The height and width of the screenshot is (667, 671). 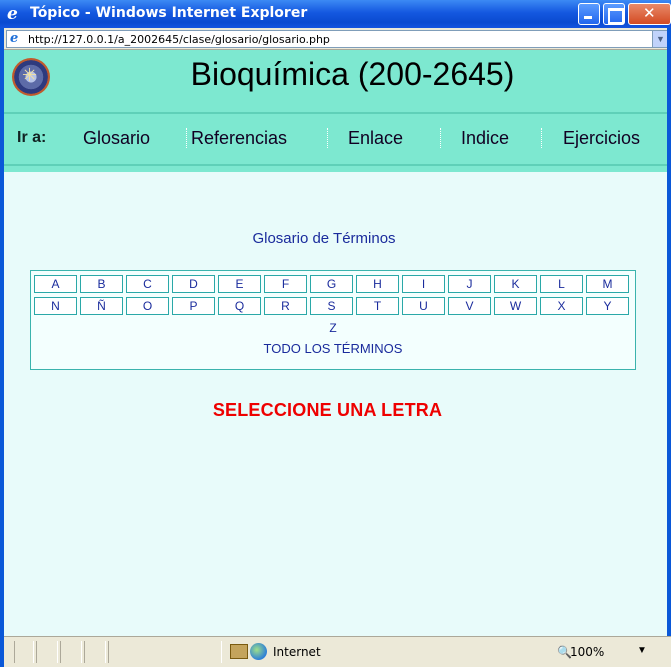 What do you see at coordinates (239, 651) in the screenshot?
I see `security-lock-icon` at bounding box center [239, 651].